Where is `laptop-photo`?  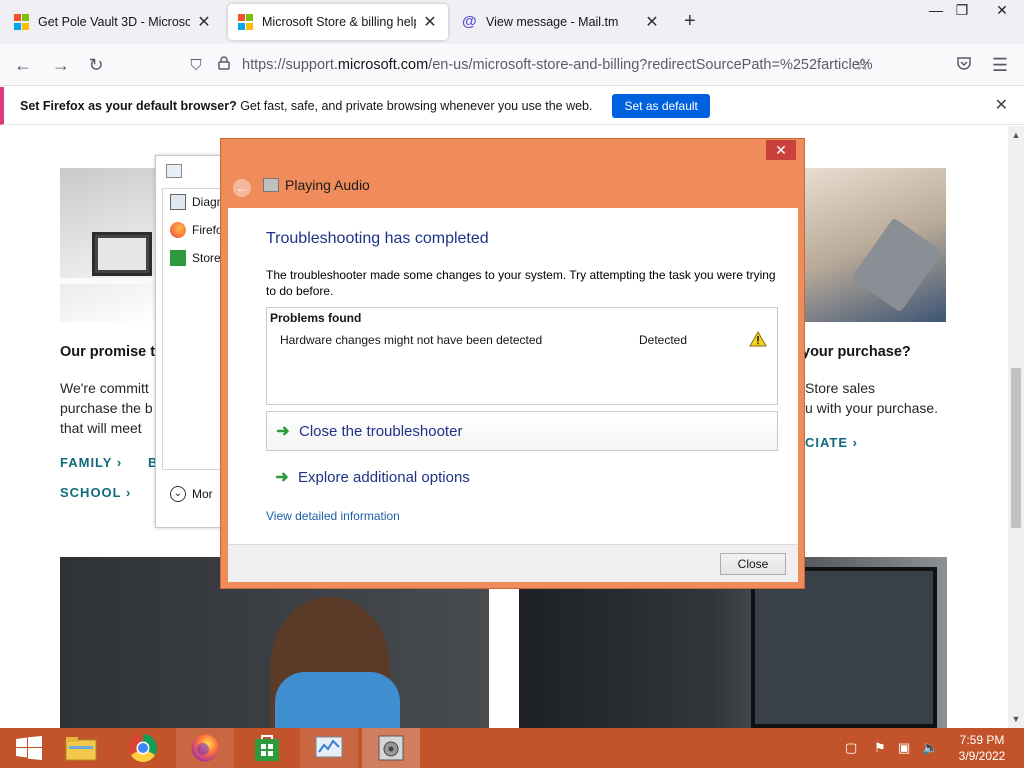 laptop-photo is located at coordinates (108, 245).